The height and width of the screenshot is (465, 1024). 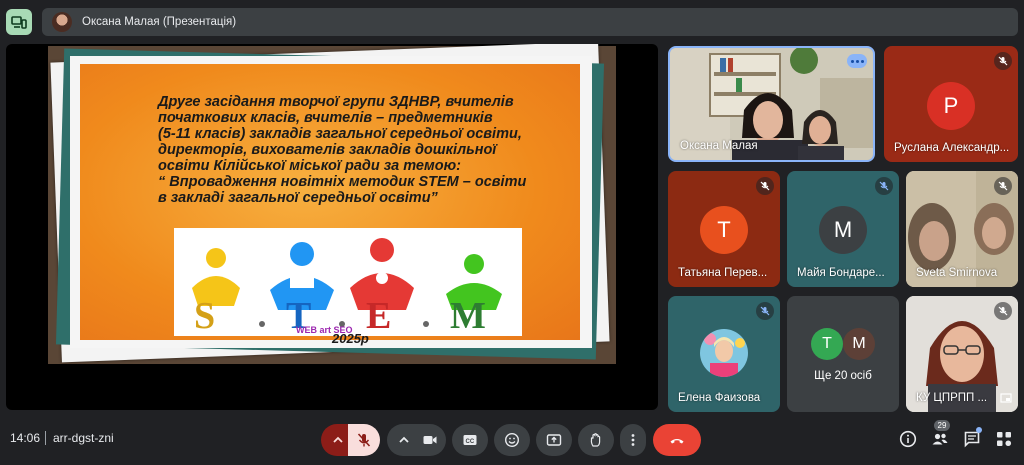 What do you see at coordinates (83, 438) in the screenshot?
I see `meeting-code: arr-dgst-zni` at bounding box center [83, 438].